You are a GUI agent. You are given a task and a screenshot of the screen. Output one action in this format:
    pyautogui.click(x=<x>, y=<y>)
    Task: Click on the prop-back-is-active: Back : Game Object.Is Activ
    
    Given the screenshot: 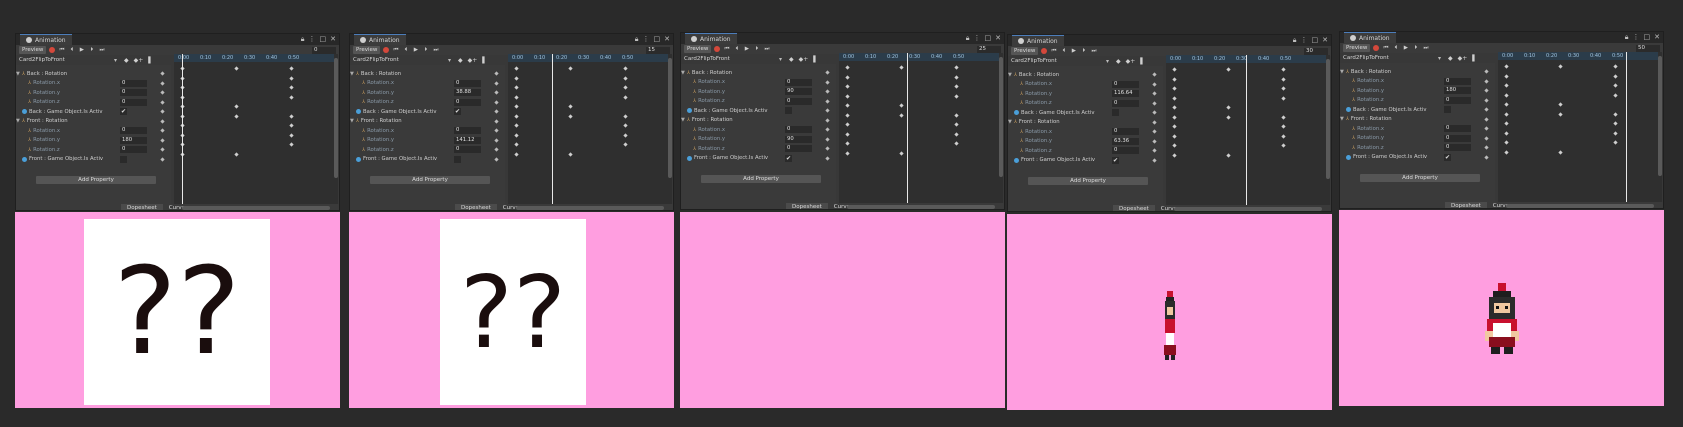 What is the action you would take?
    pyautogui.click(x=1417, y=110)
    